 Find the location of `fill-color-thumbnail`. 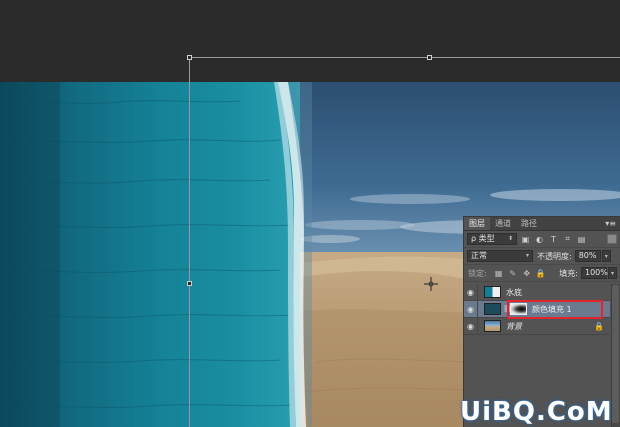

fill-color-thumbnail is located at coordinates (492, 309).